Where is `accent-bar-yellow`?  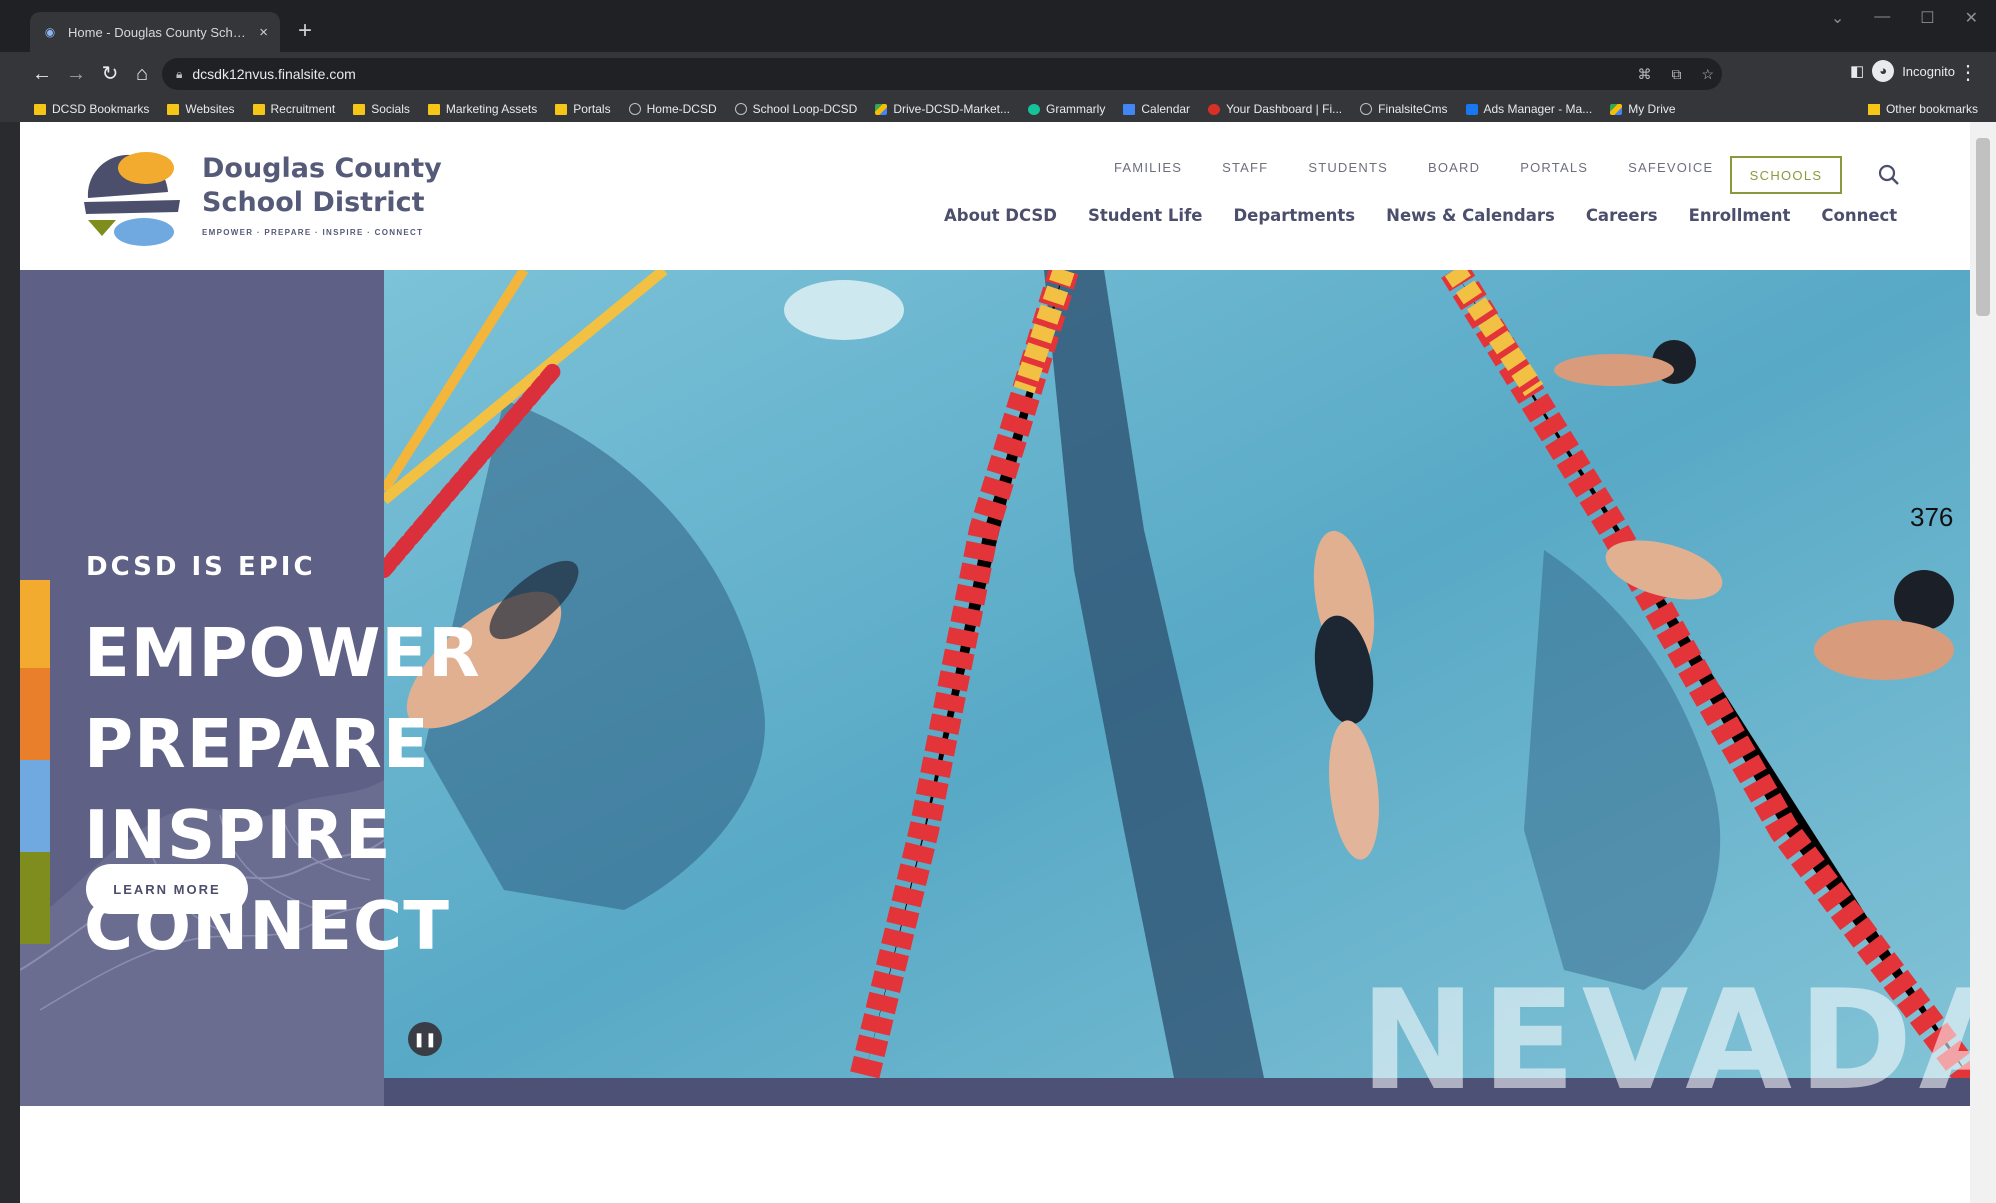
accent-bar-yellow is located at coordinates (35, 624).